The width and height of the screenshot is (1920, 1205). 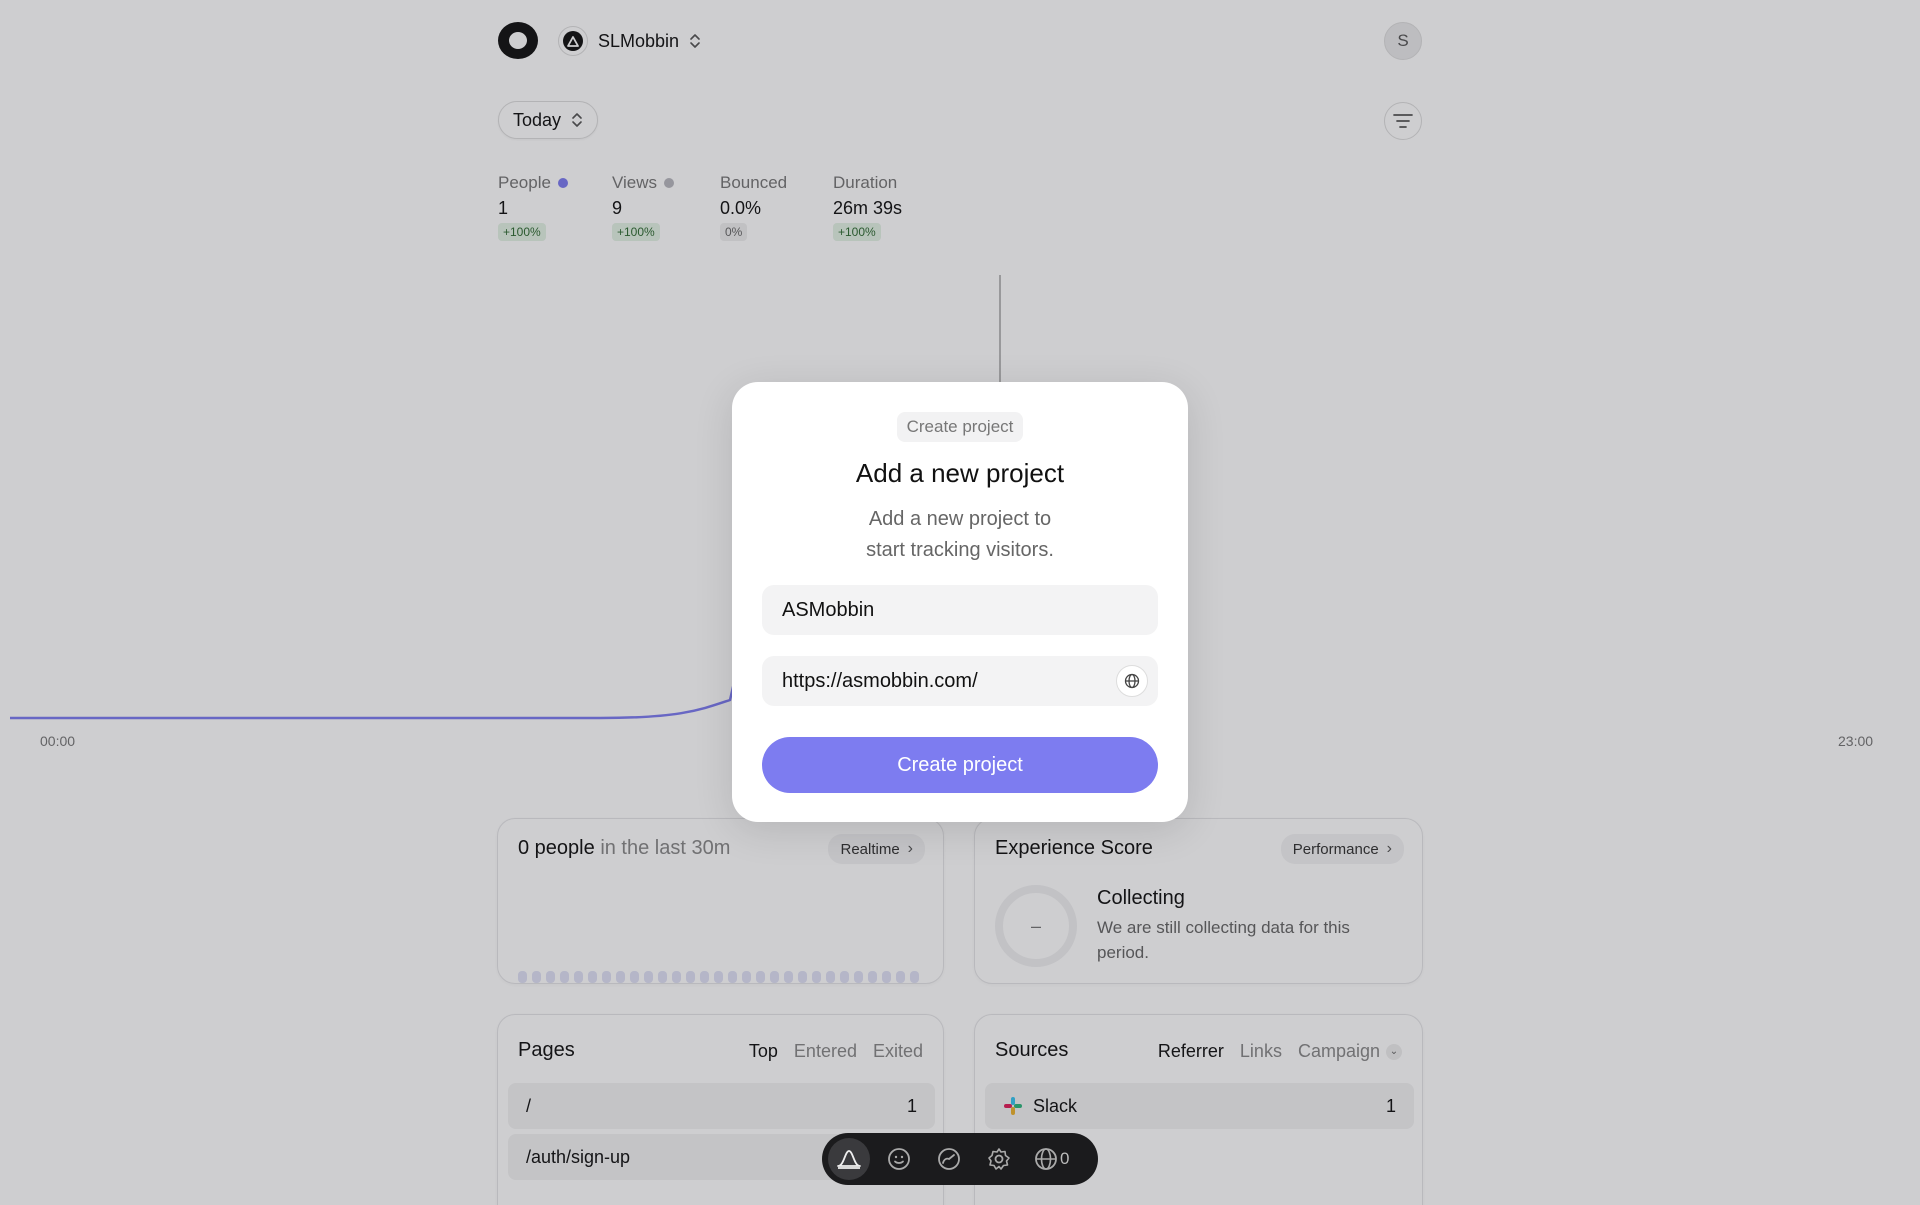 I want to click on project-url-value: https://asmobbin.com/, so click(x=880, y=680).